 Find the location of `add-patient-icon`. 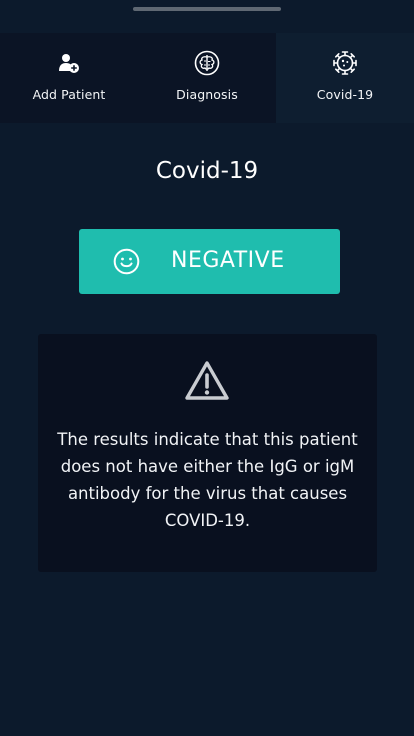

add-patient-icon is located at coordinates (69, 63).